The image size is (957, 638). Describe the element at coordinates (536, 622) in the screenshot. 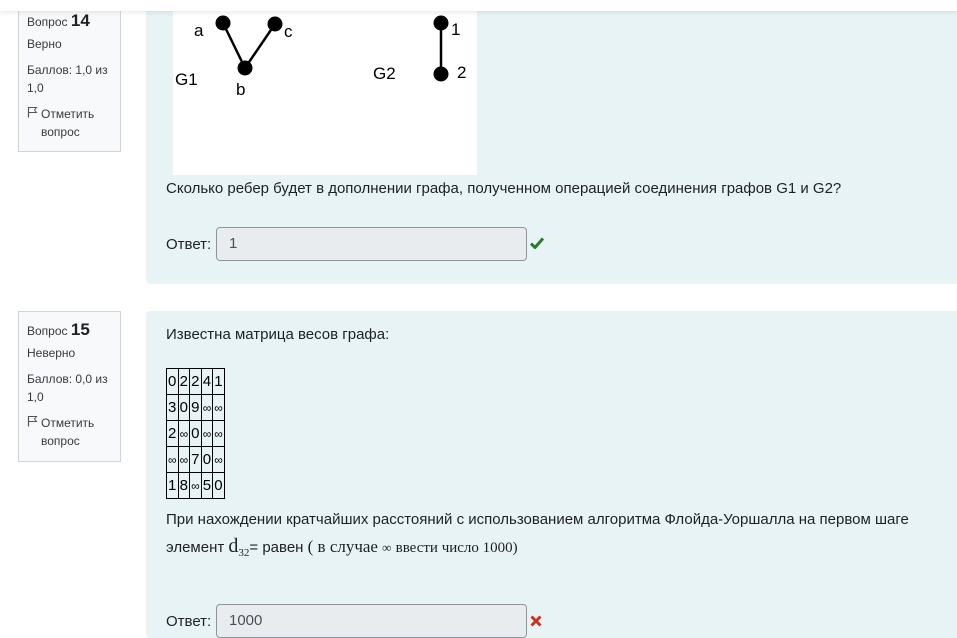

I see `cross-icon` at that location.